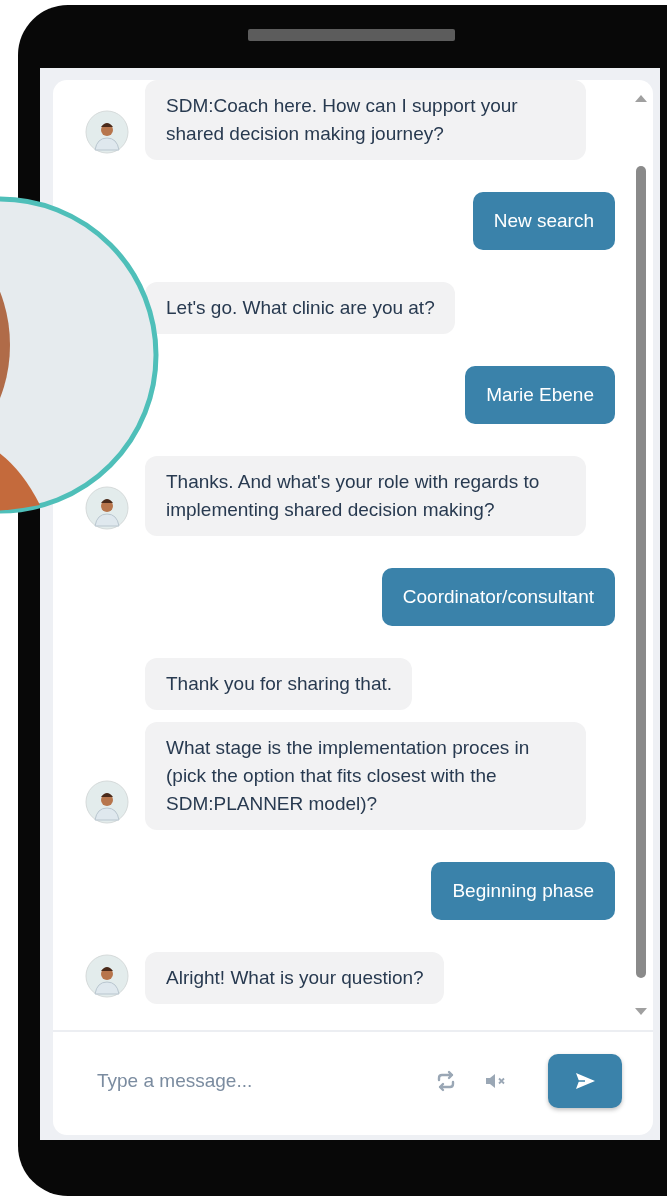 The height and width of the screenshot is (1196, 667). Describe the element at coordinates (523, 891) in the screenshot. I see `user-message: Beginning phase` at that location.